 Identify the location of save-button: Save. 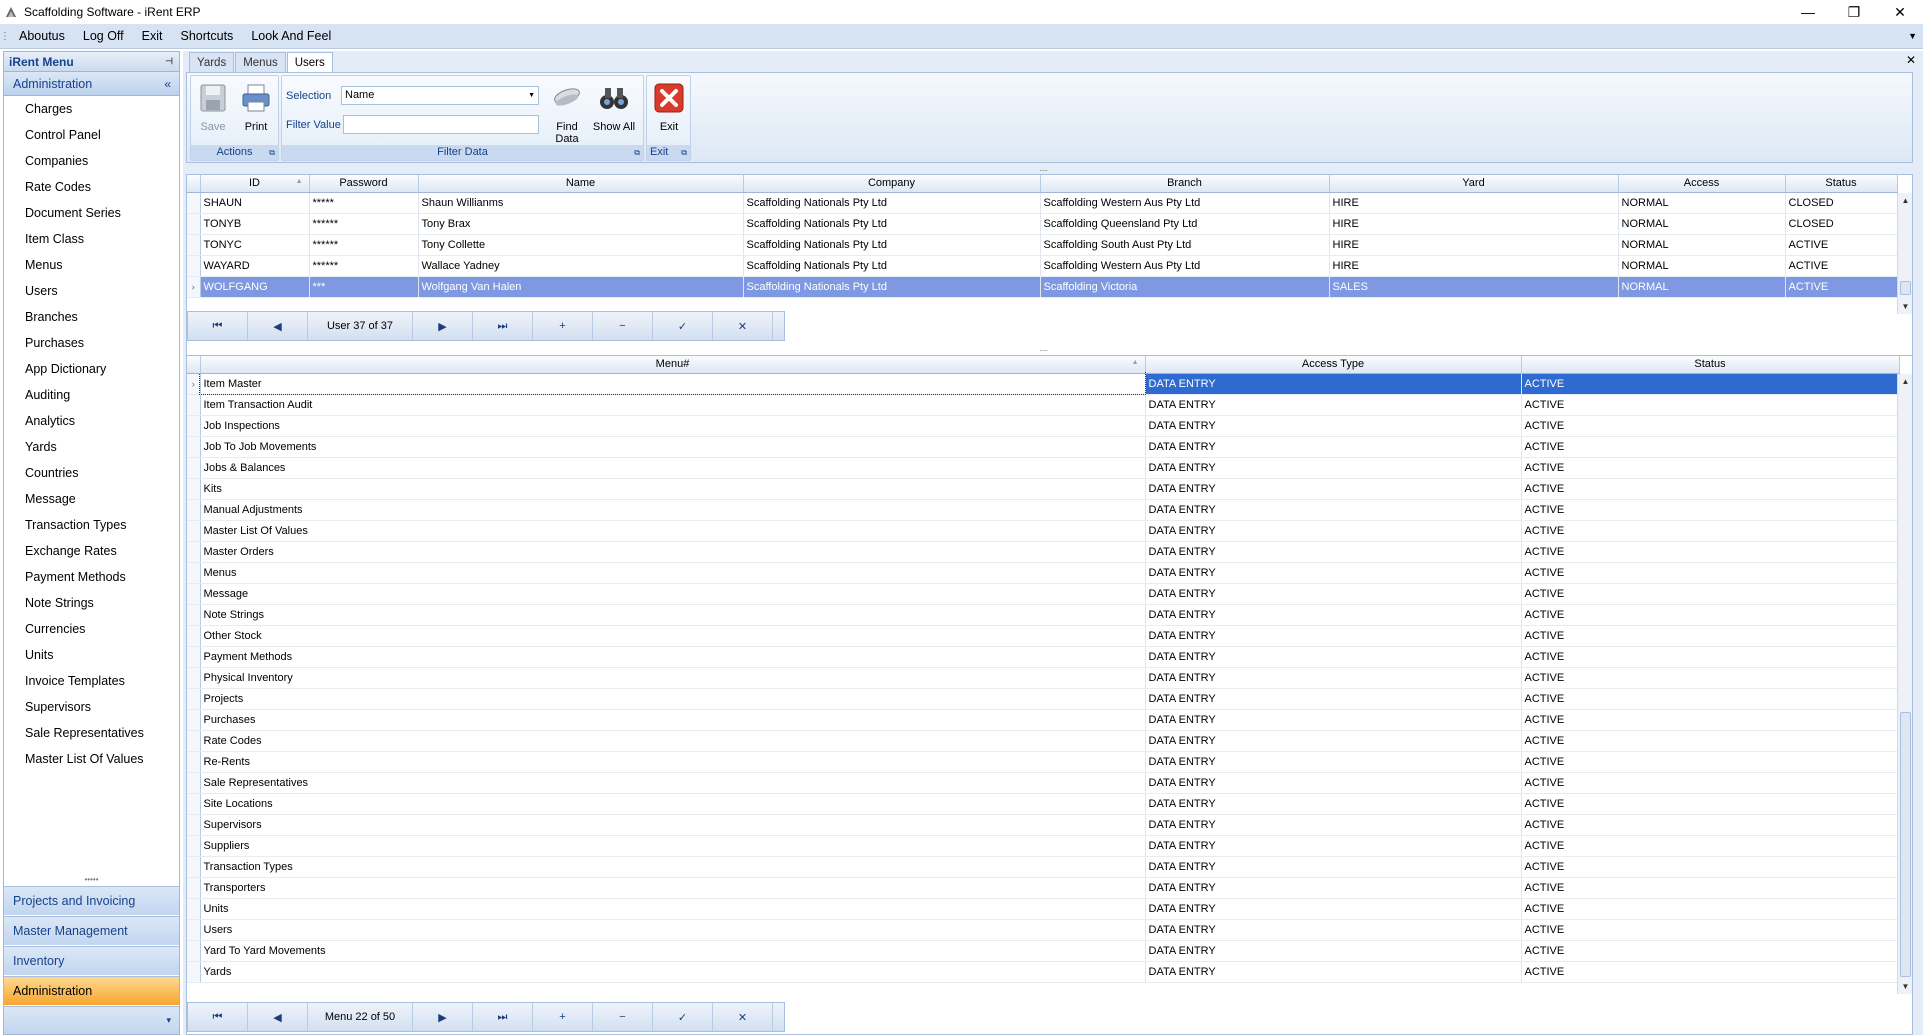
(213, 110).